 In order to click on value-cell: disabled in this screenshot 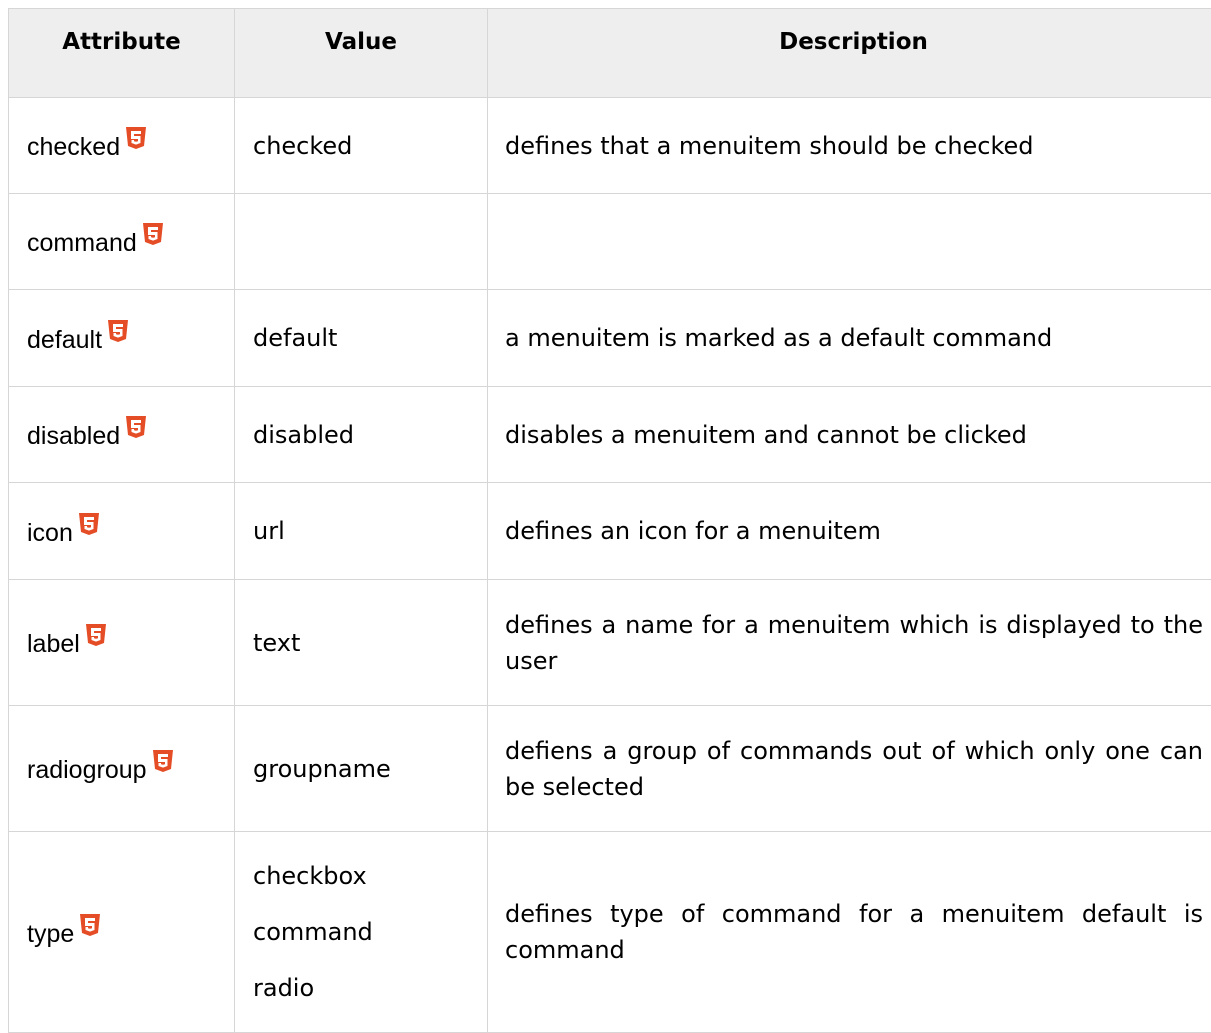, I will do `click(361, 435)`.